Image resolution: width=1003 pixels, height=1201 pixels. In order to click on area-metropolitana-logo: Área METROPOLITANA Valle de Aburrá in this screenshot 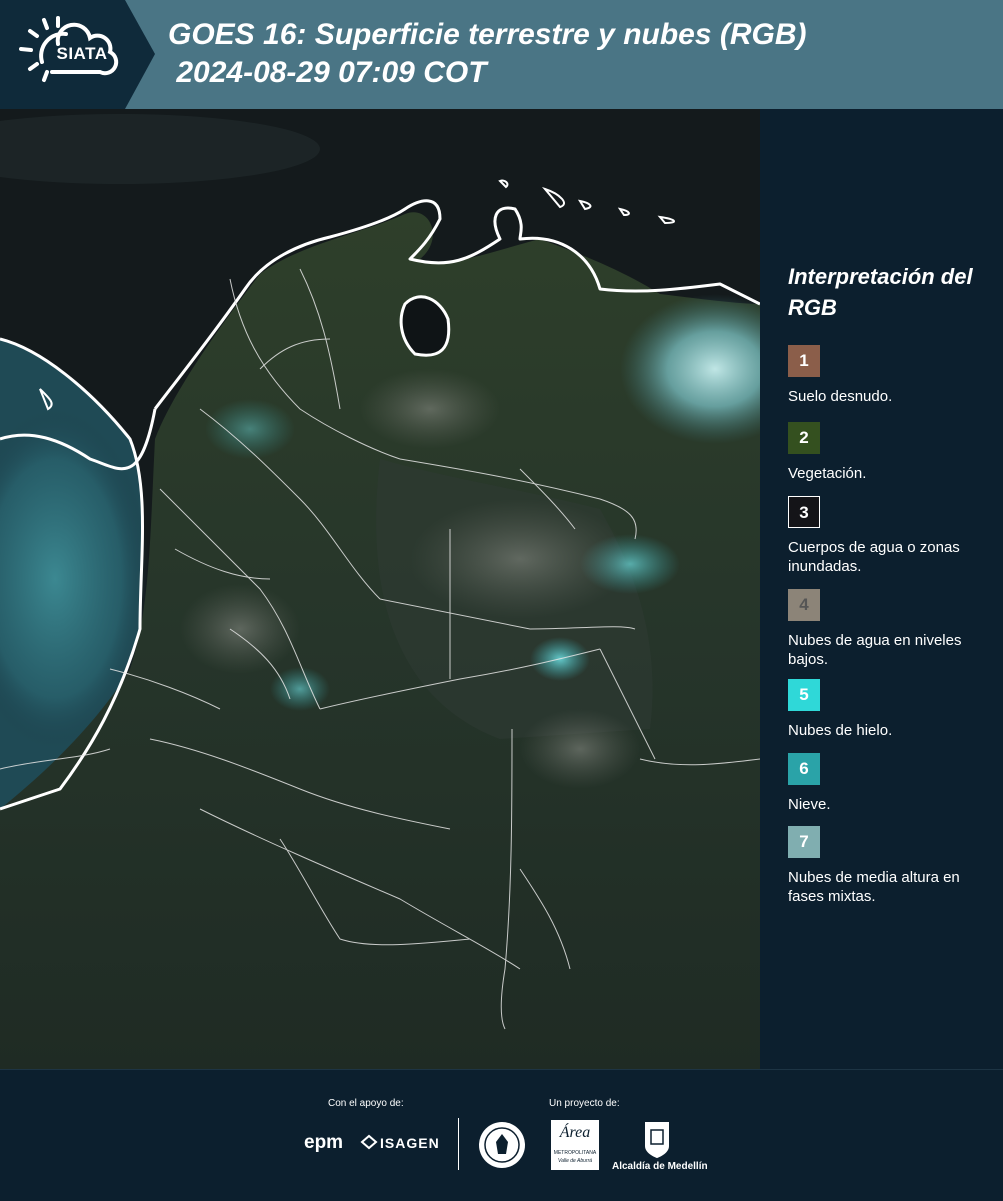, I will do `click(575, 1145)`.